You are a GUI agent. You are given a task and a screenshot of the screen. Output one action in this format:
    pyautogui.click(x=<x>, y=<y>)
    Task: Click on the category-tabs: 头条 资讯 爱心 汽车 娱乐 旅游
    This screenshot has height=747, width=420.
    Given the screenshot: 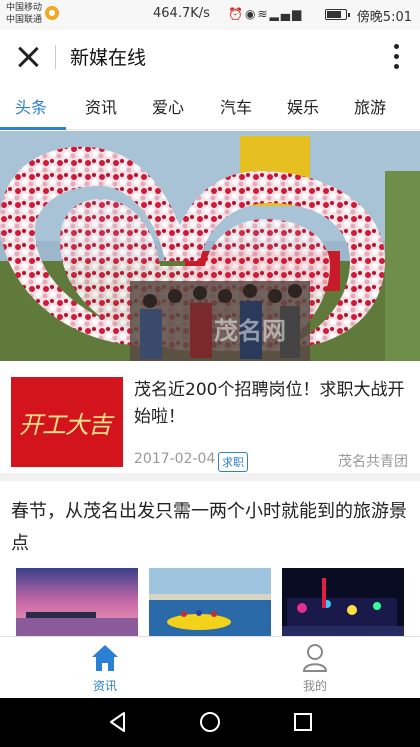 What is the action you would take?
    pyautogui.click(x=210, y=107)
    